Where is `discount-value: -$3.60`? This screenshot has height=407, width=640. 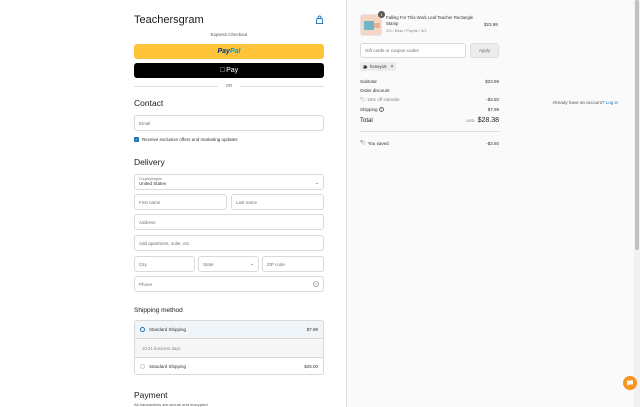
discount-value: -$3.60 is located at coordinates (492, 99).